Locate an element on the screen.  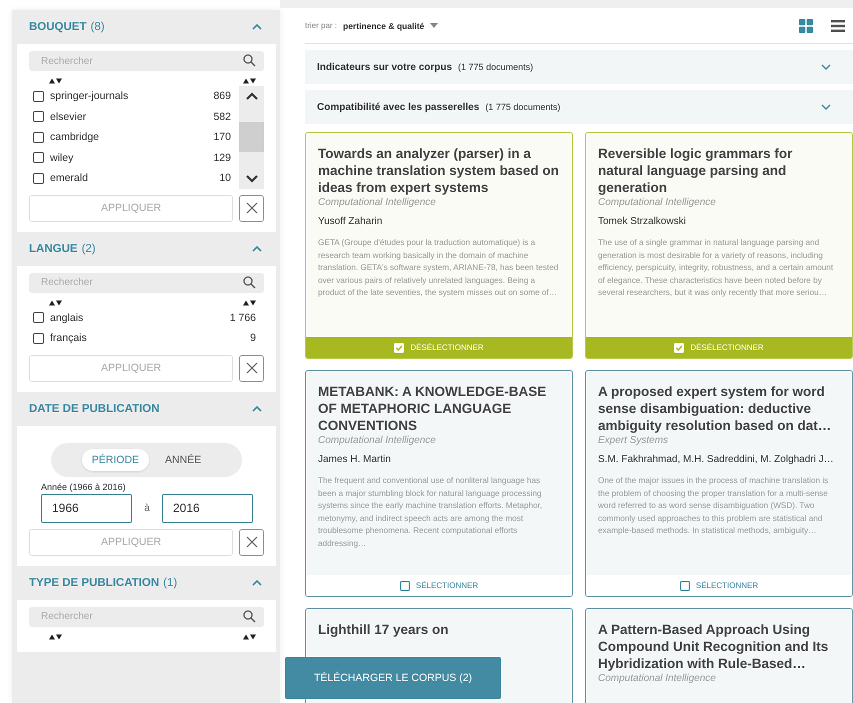
caret-icon is located at coordinates (434, 25).